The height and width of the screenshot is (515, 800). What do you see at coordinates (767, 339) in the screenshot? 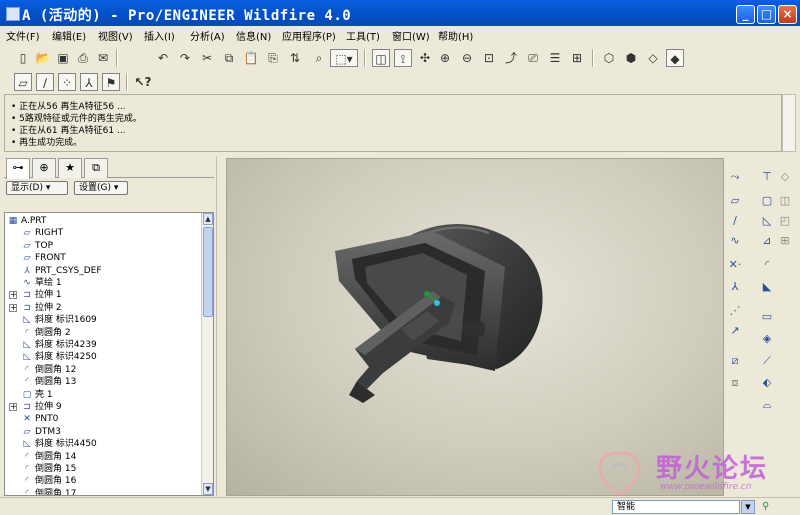
I see `revolve-icon: ◈` at bounding box center [767, 339].